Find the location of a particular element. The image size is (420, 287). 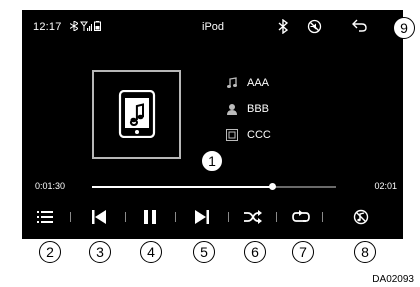

pause-icon is located at coordinates (150, 217).